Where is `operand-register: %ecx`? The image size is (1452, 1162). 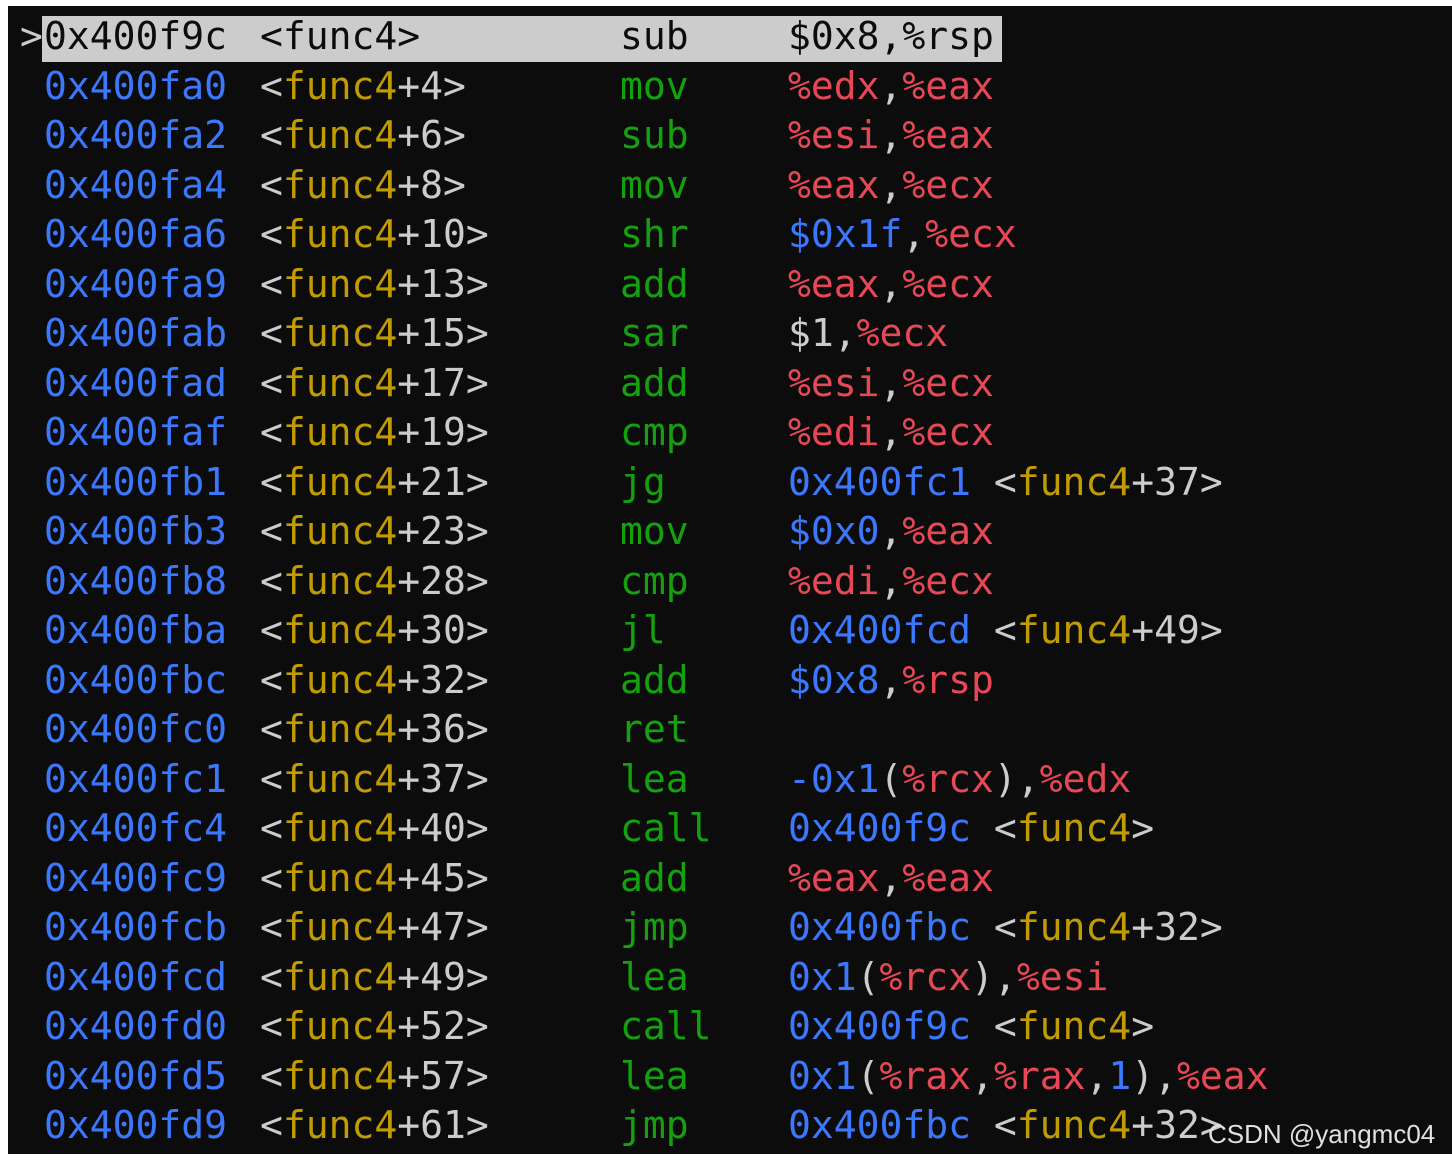 operand-register: %ecx is located at coordinates (948, 382).